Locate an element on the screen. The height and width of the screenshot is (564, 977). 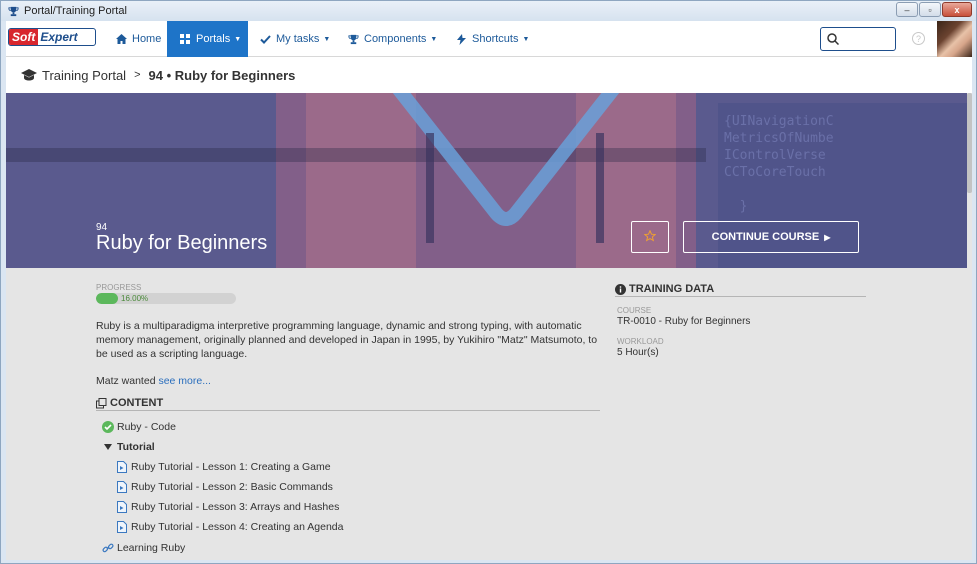
content-item-label: Ruby Tutorial - Lesson 2: Basic Commands is located at coordinates (232, 487).